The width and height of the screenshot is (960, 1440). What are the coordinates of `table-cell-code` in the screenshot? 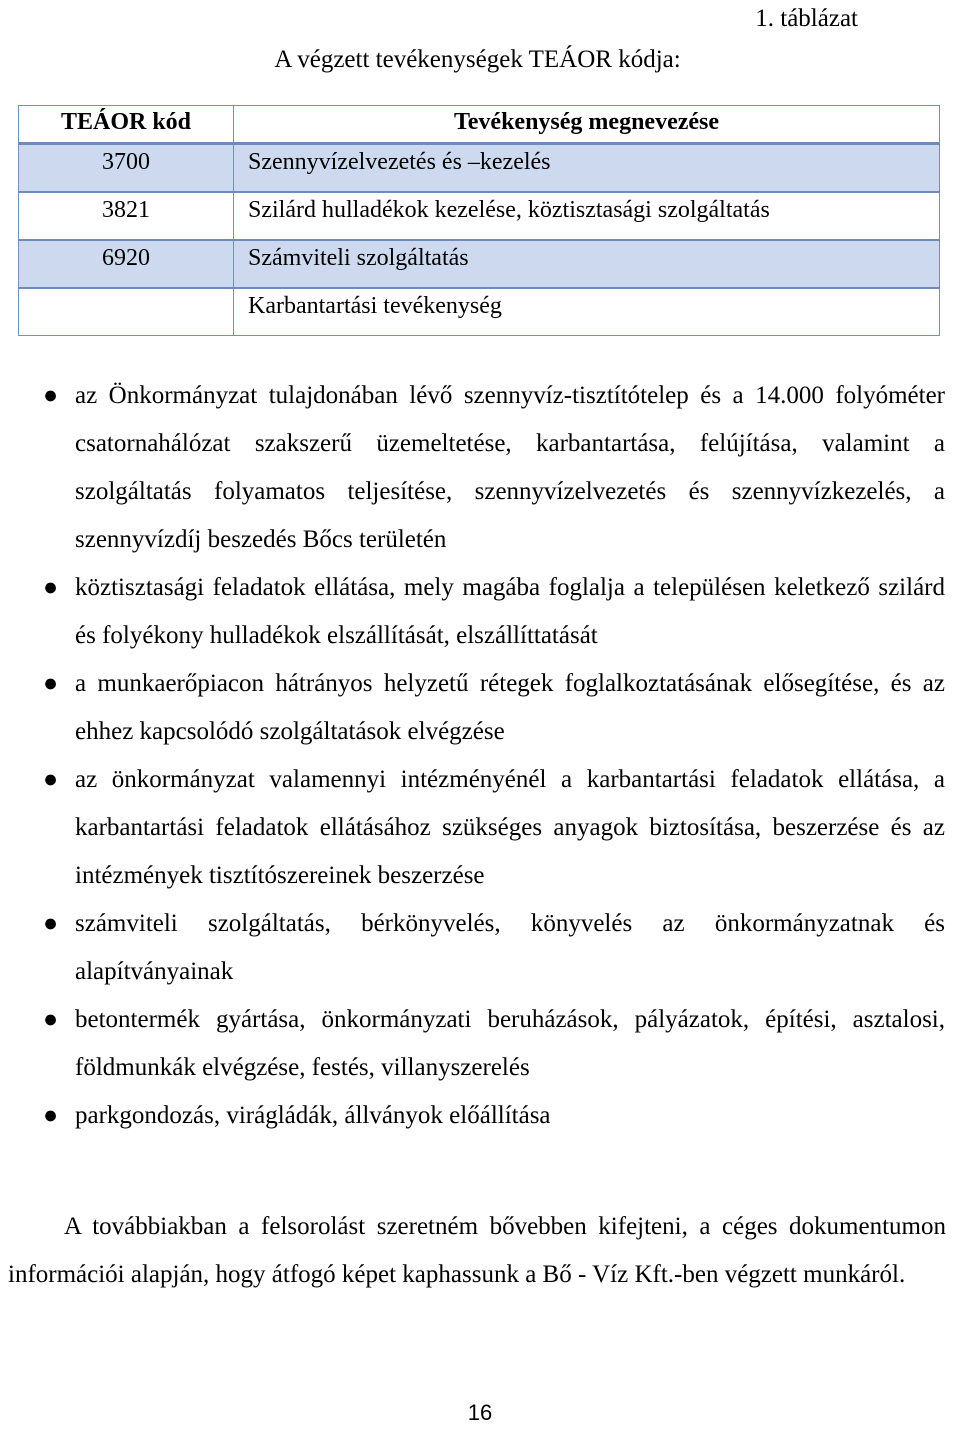 It's located at (126, 311).